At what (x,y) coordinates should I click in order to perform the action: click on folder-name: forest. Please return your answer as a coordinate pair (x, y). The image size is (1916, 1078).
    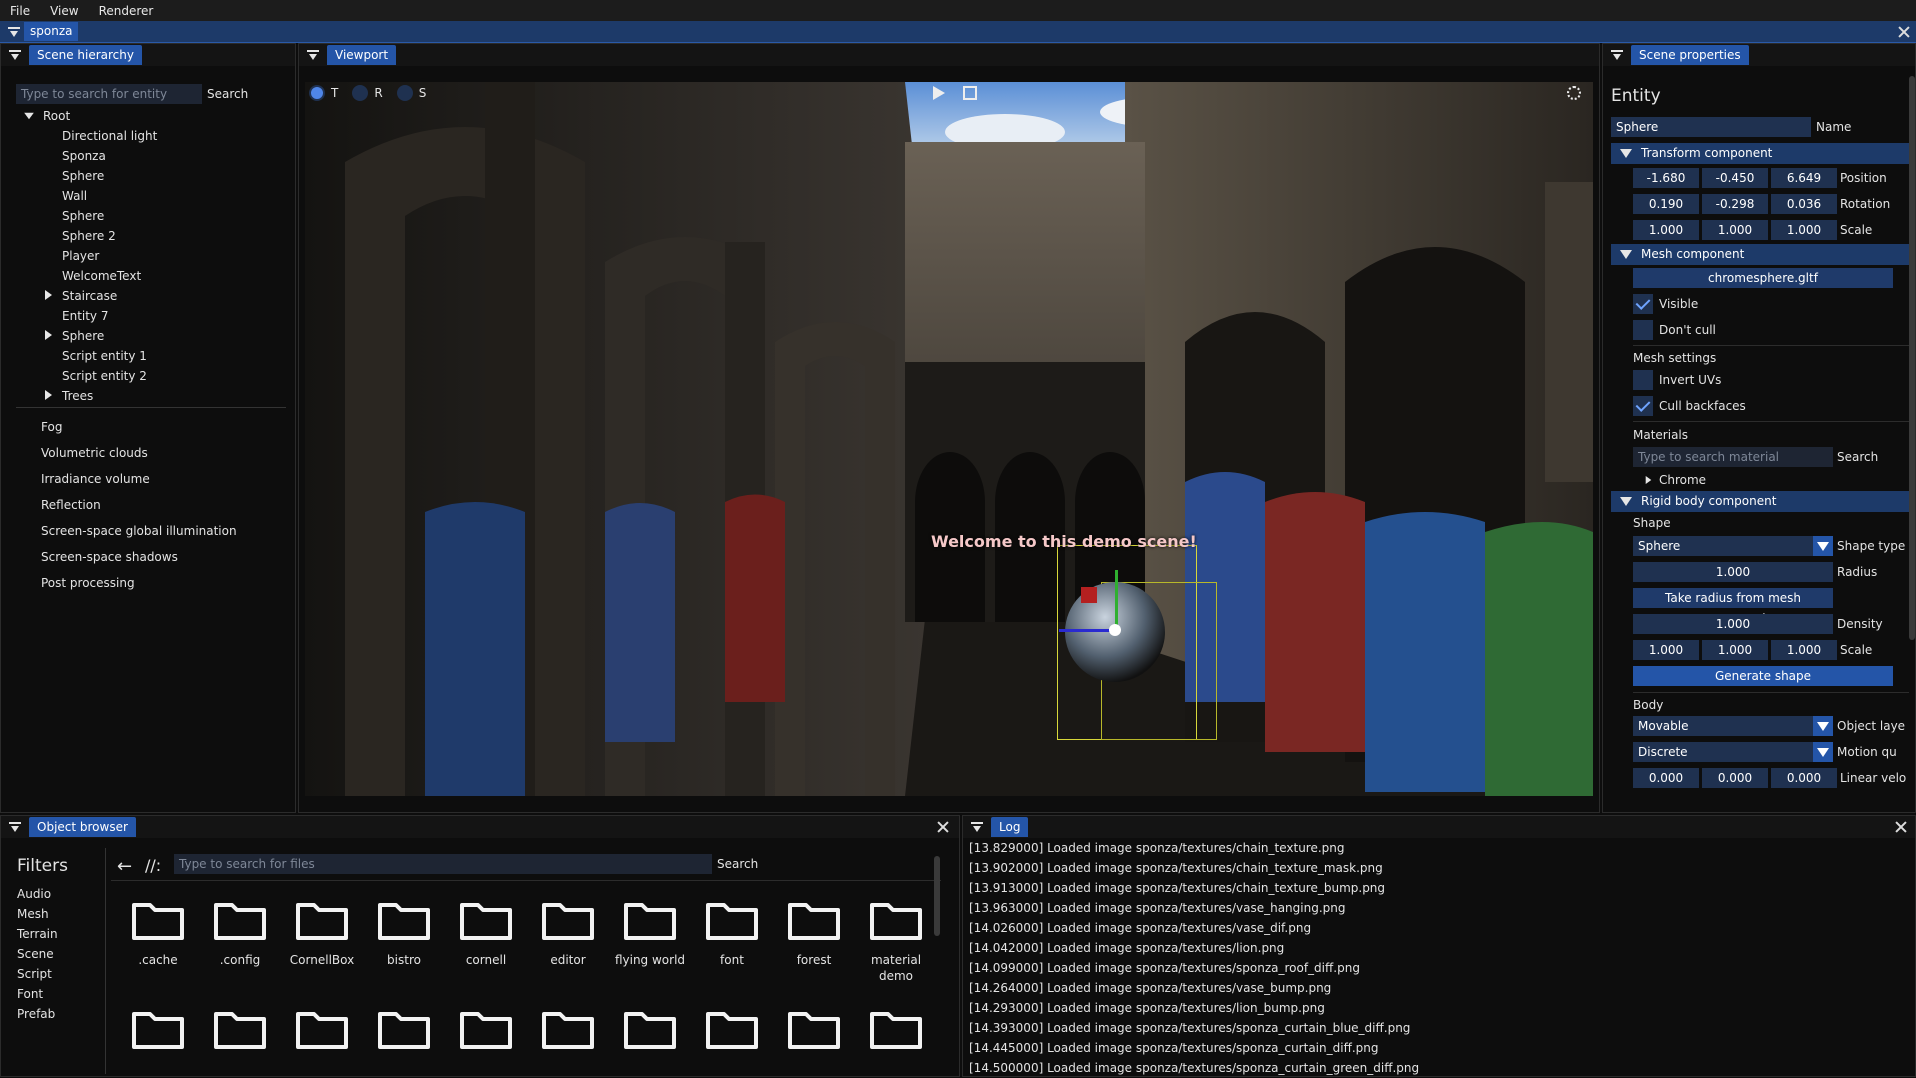
    Looking at the image, I should click on (814, 960).